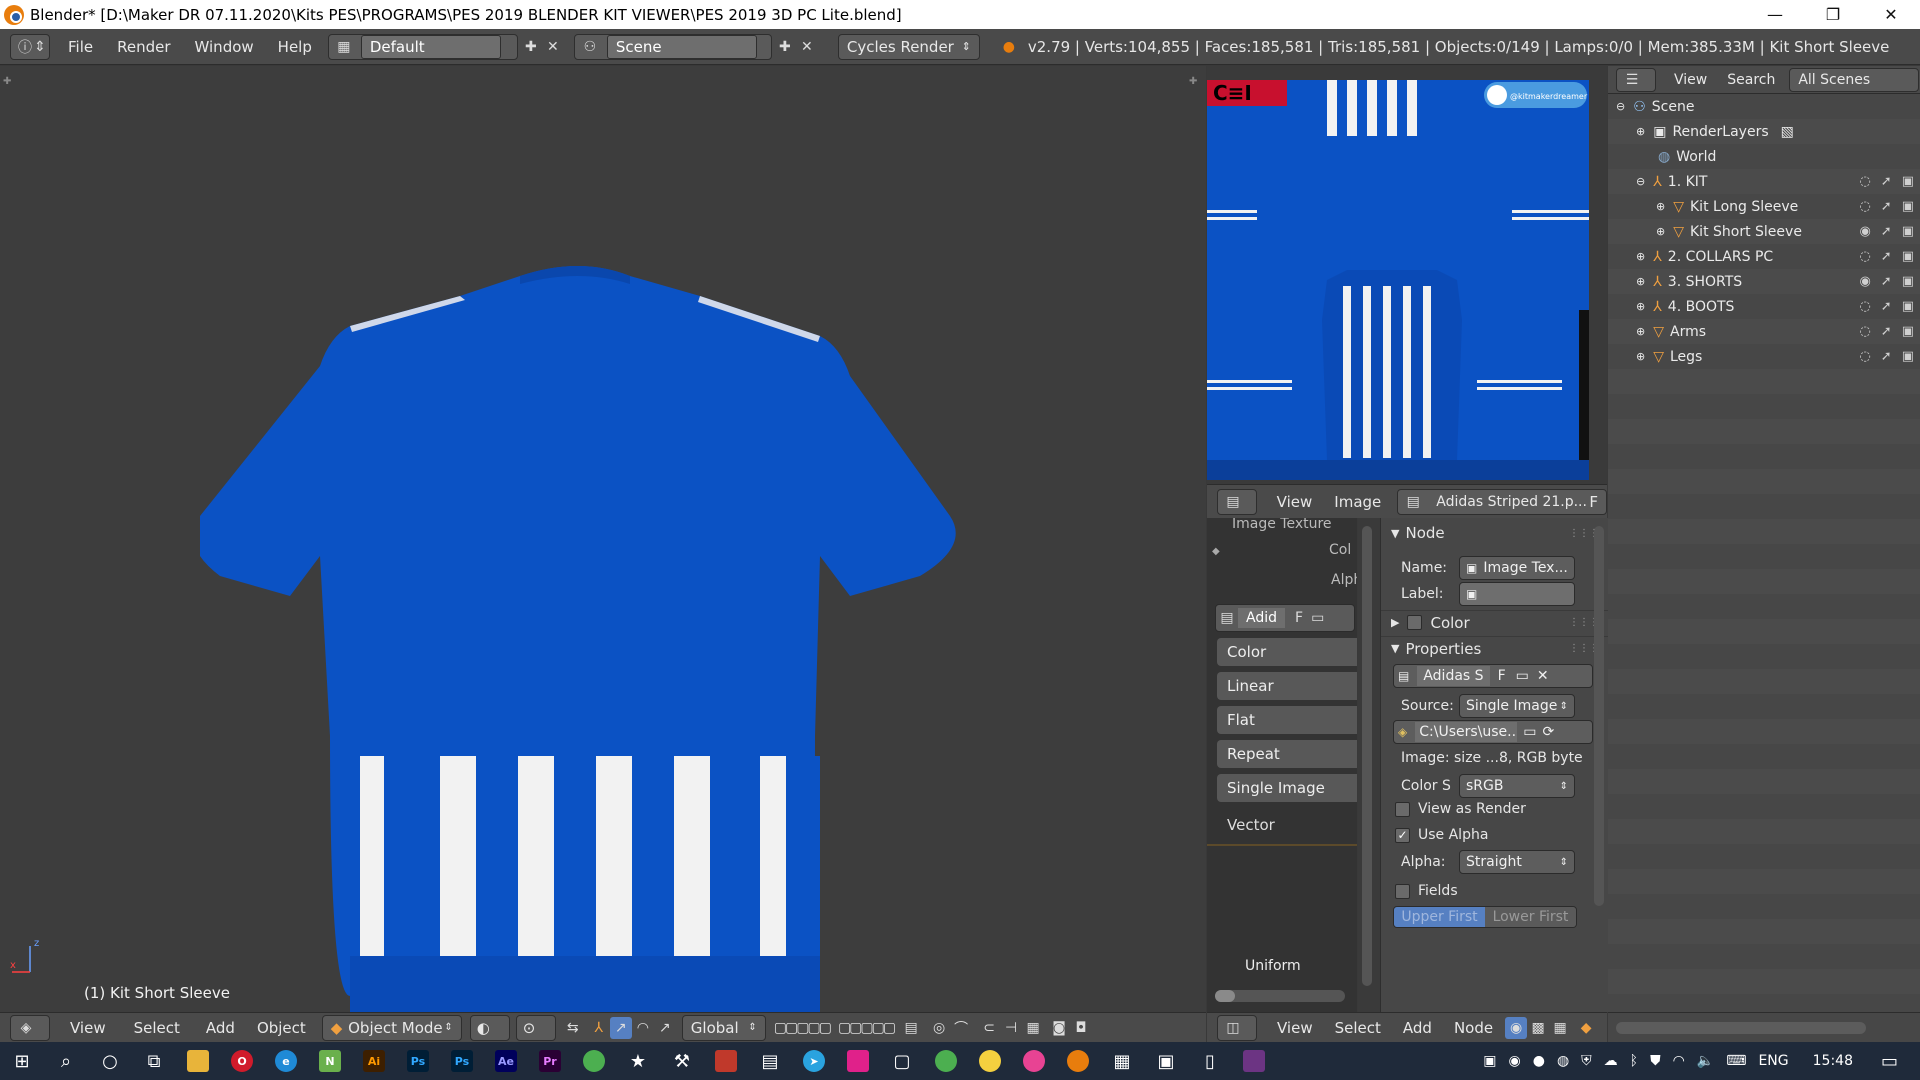 Image resolution: width=1920 pixels, height=1080 pixels. Describe the element at coordinates (665, 1028) in the screenshot. I see `scale-icon: ↗` at that location.